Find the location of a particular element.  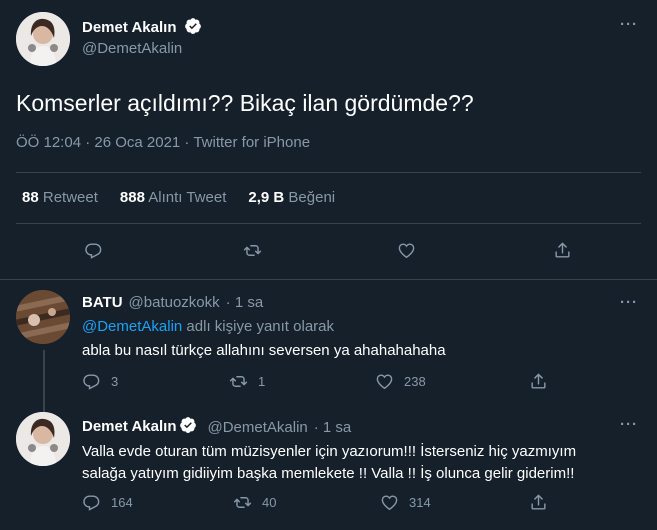

retweet-count: 1 is located at coordinates (262, 381).